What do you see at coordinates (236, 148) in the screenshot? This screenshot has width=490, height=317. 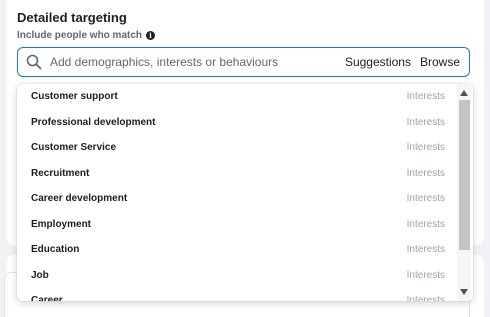 I see `suggestion-row: Customer Service Interests` at bounding box center [236, 148].